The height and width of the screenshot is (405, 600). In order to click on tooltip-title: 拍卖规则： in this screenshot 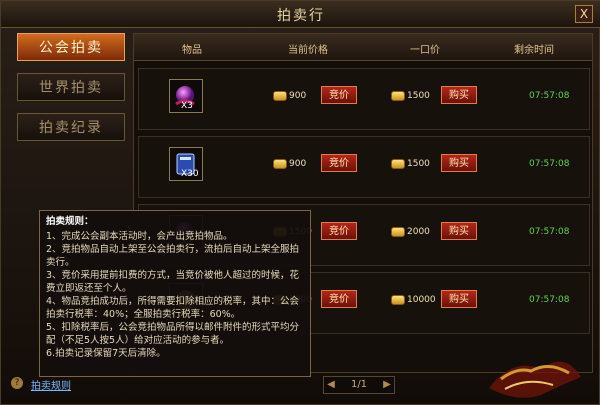, I will do `click(70, 221)`.